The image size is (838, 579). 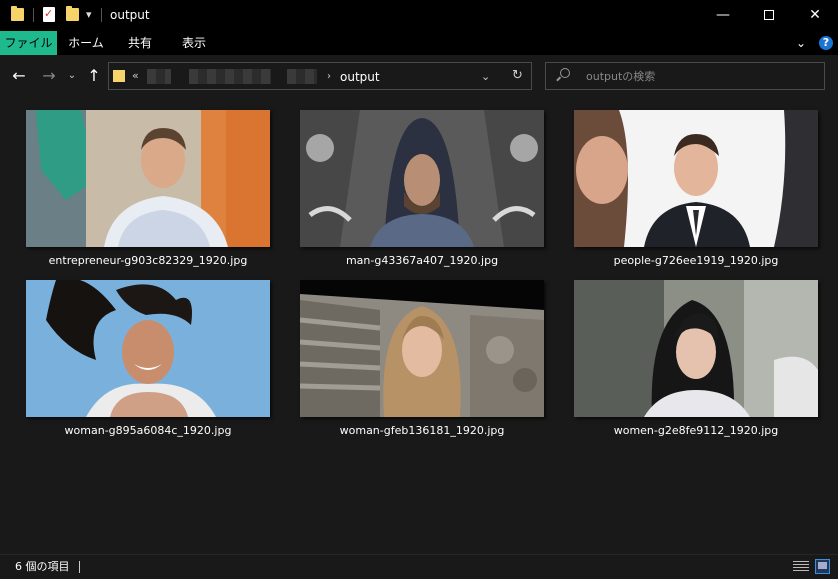 What do you see at coordinates (140, 43) in the screenshot?
I see `tab-share: 共有` at bounding box center [140, 43].